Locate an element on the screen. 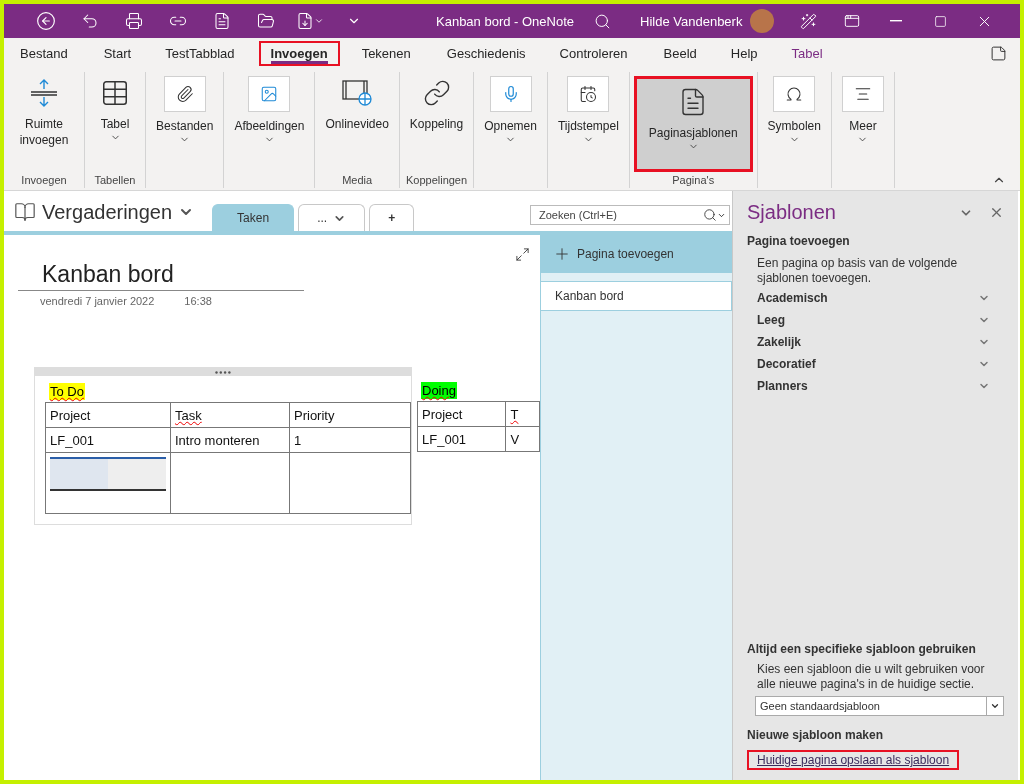 The width and height of the screenshot is (1024, 784). notebook-selector: Vergaderingen is located at coordinates (104, 212).